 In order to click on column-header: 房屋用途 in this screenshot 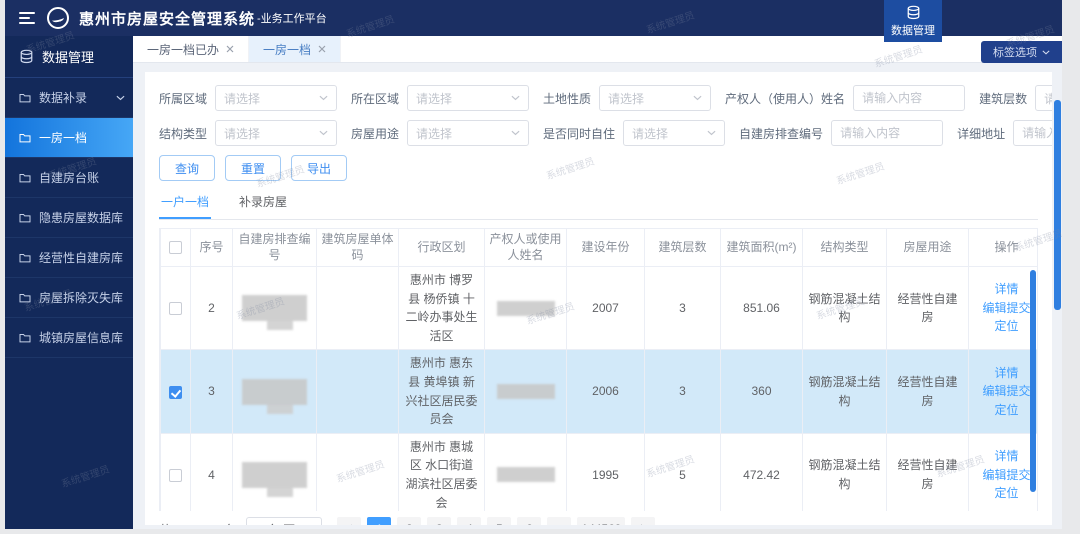, I will do `click(927, 247)`.